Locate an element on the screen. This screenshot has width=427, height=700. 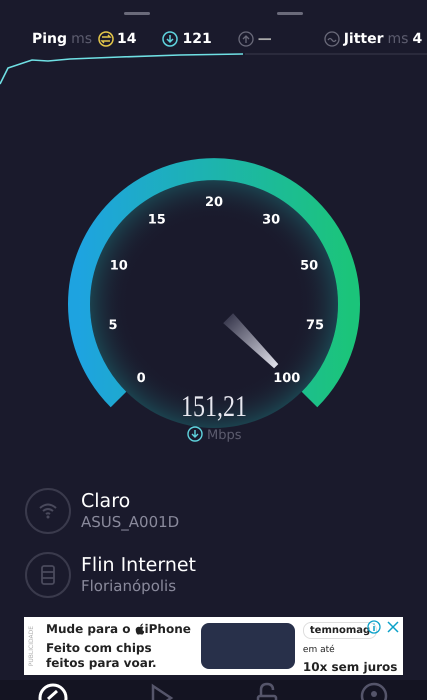
jitter-icon is located at coordinates (332, 39).